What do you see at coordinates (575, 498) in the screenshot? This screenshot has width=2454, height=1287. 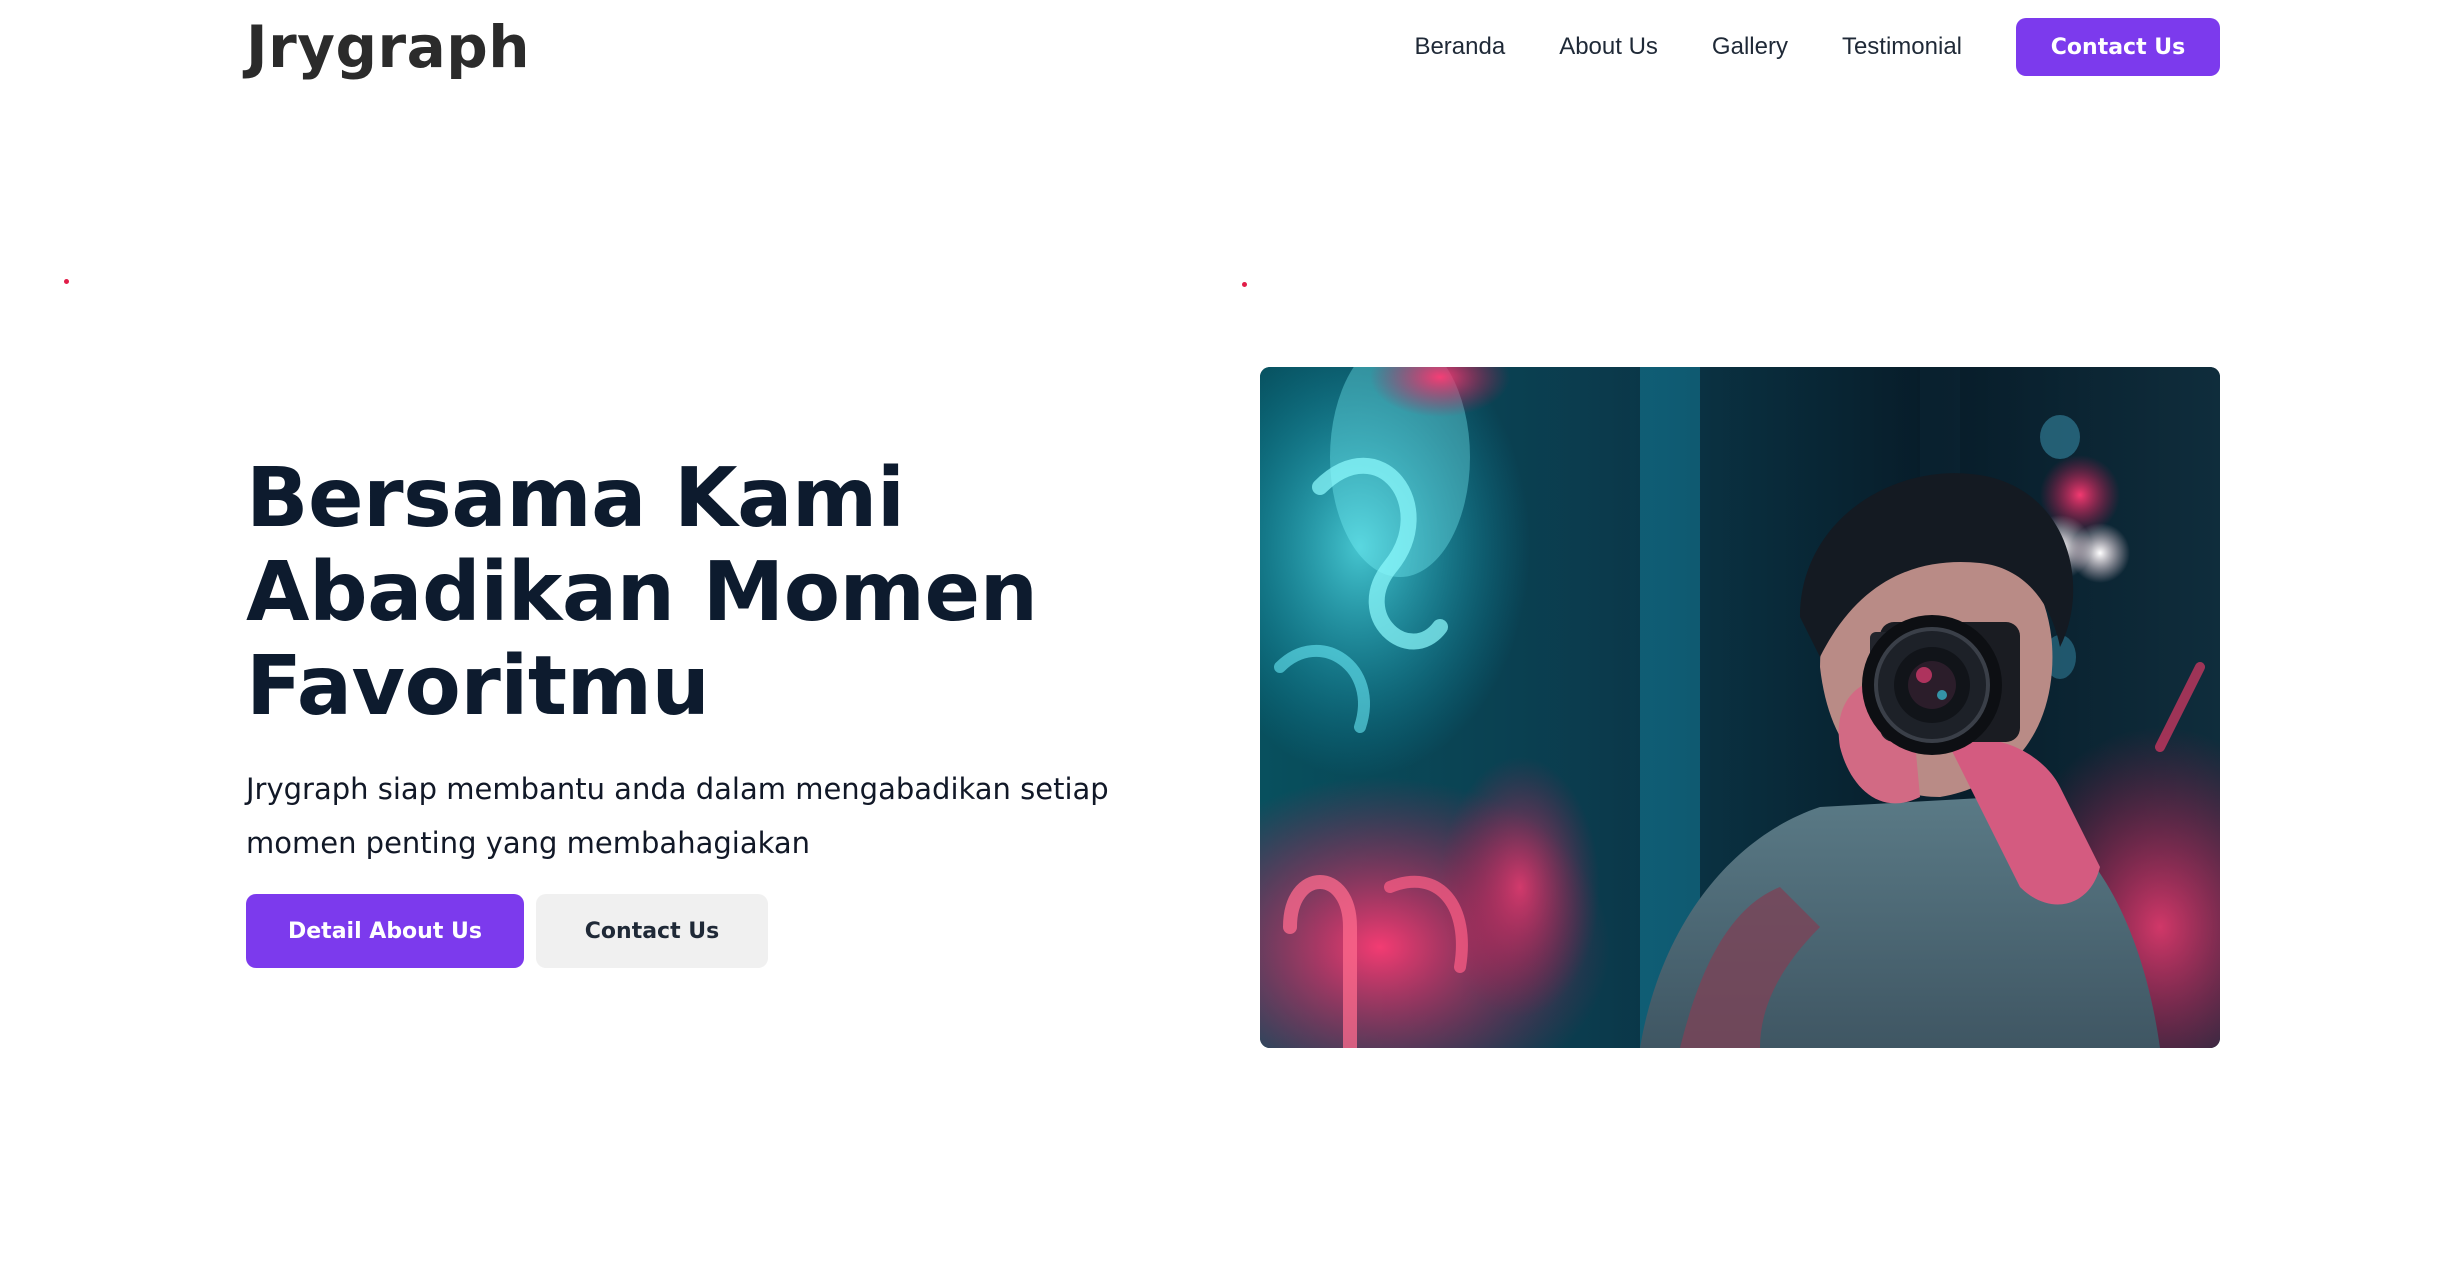 I see `hero-title-line: Bersama Kami` at bounding box center [575, 498].